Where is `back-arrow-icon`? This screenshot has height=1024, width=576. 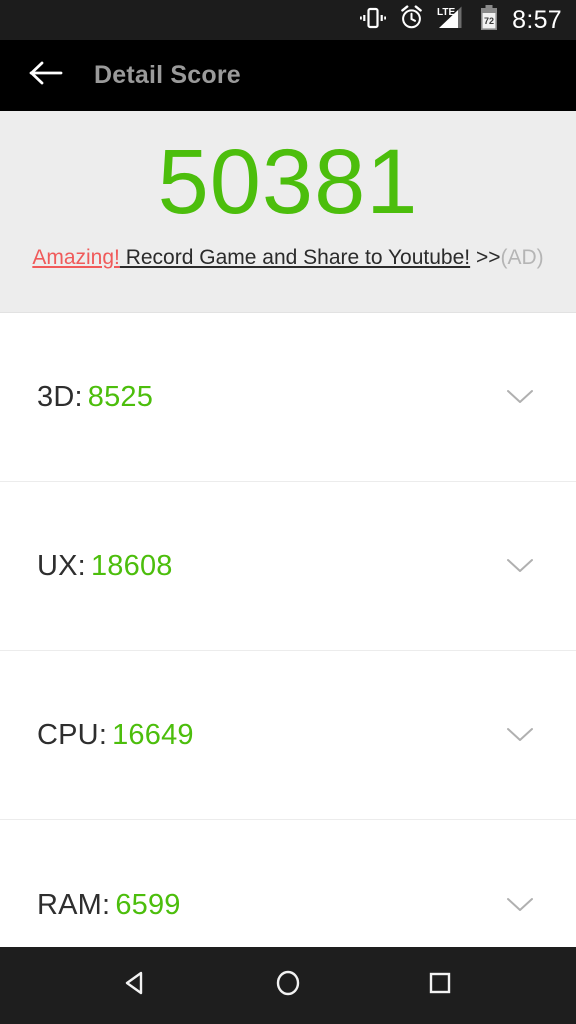 back-arrow-icon is located at coordinates (46, 75).